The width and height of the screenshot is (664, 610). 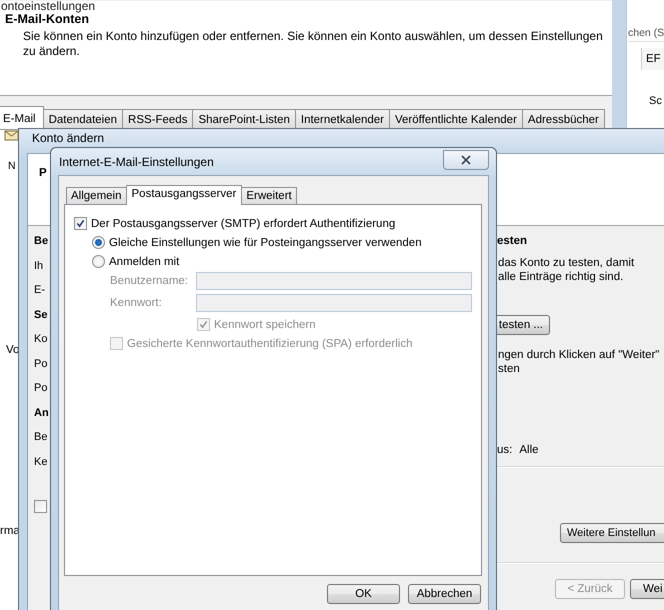 I want to click on dialog-title: Internet-E-Mail-Einstellungen, so click(x=136, y=162).